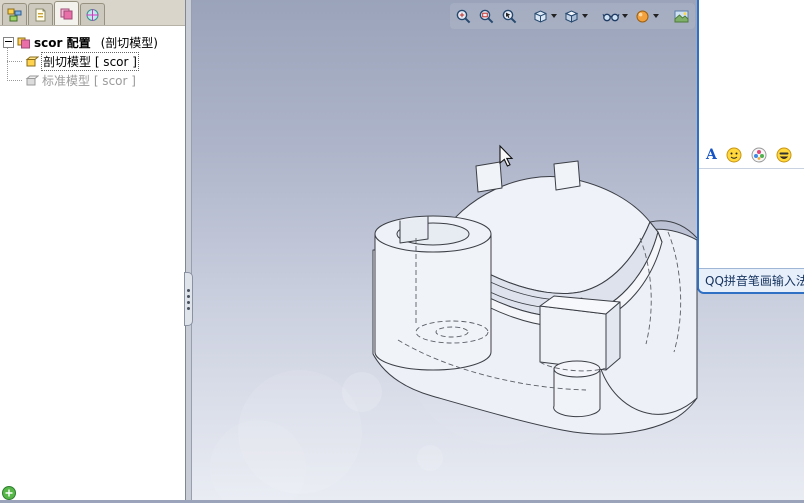 The height and width of the screenshot is (503, 804). I want to click on apply-scene-button, so click(681, 16).